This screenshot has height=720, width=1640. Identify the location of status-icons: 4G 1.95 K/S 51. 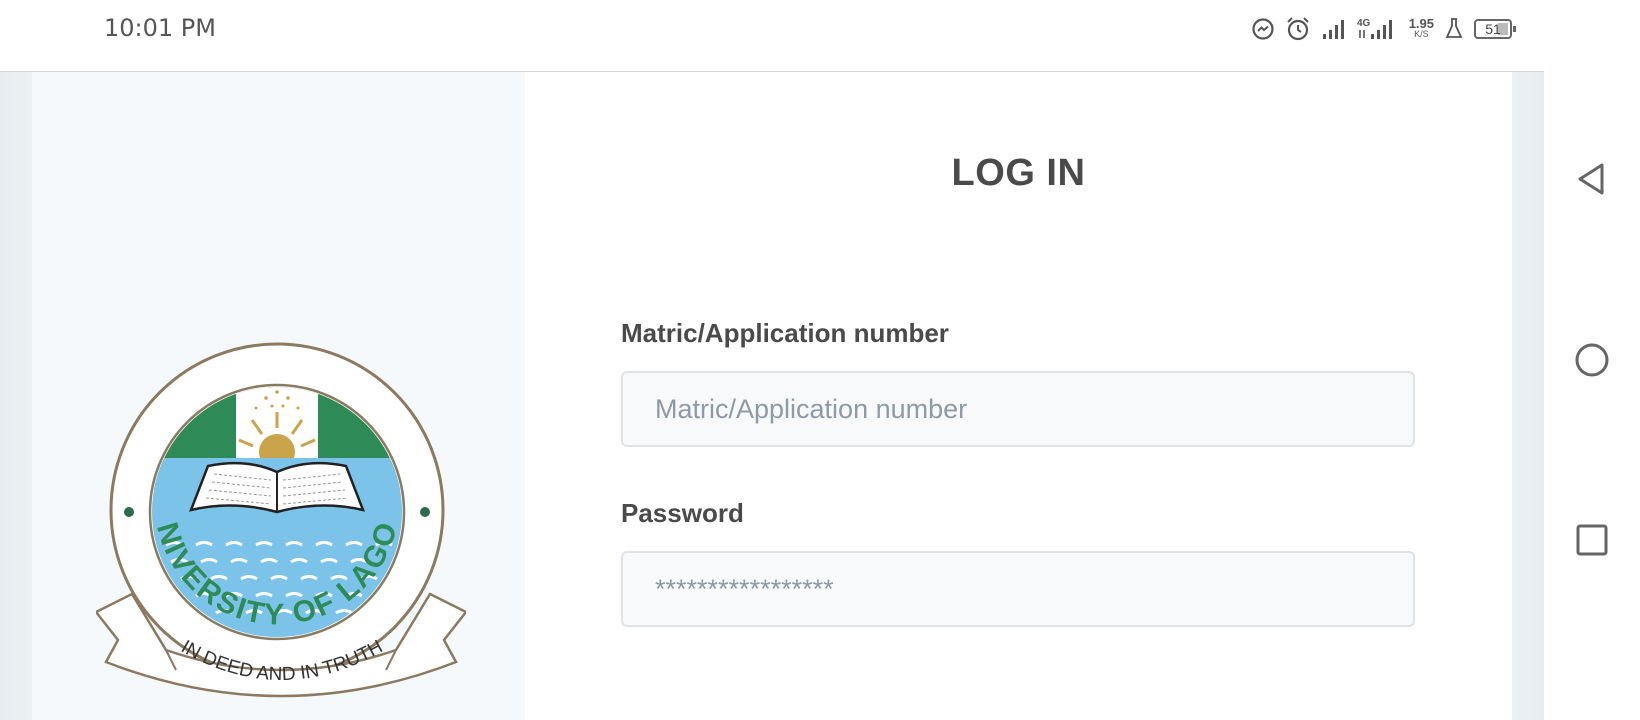
(1383, 29).